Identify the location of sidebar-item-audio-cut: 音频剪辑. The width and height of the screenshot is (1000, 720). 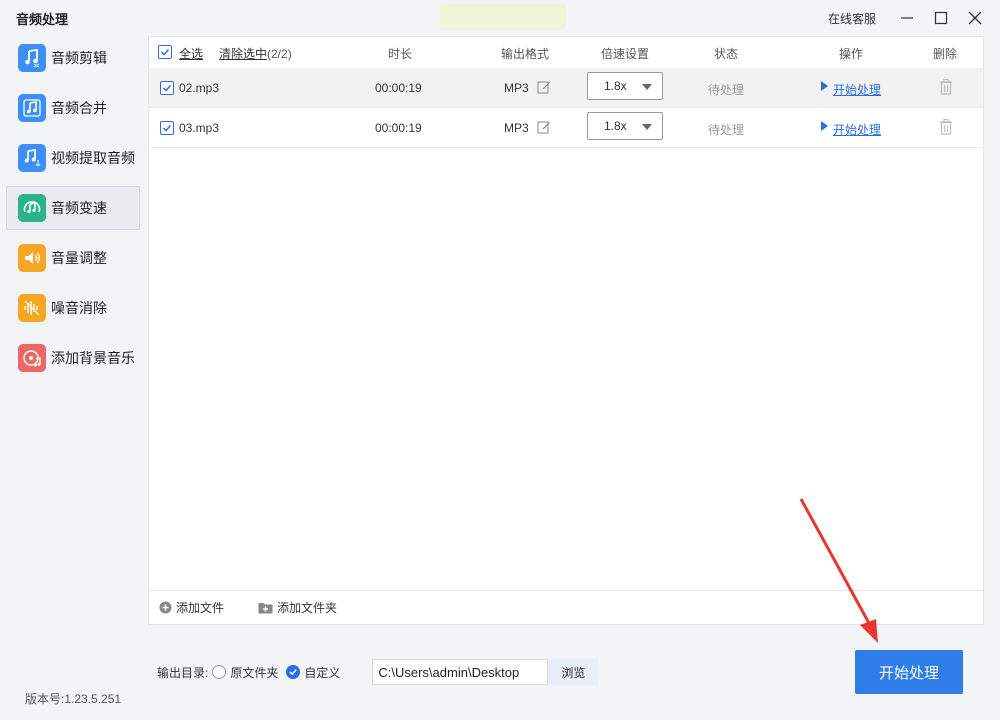
(73, 58).